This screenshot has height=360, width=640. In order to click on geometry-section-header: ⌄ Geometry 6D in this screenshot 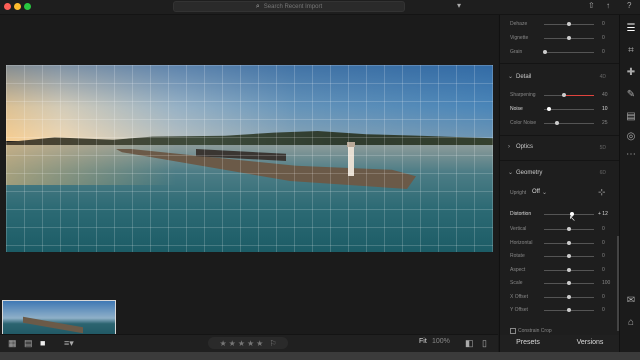, I will do `click(560, 174)`.